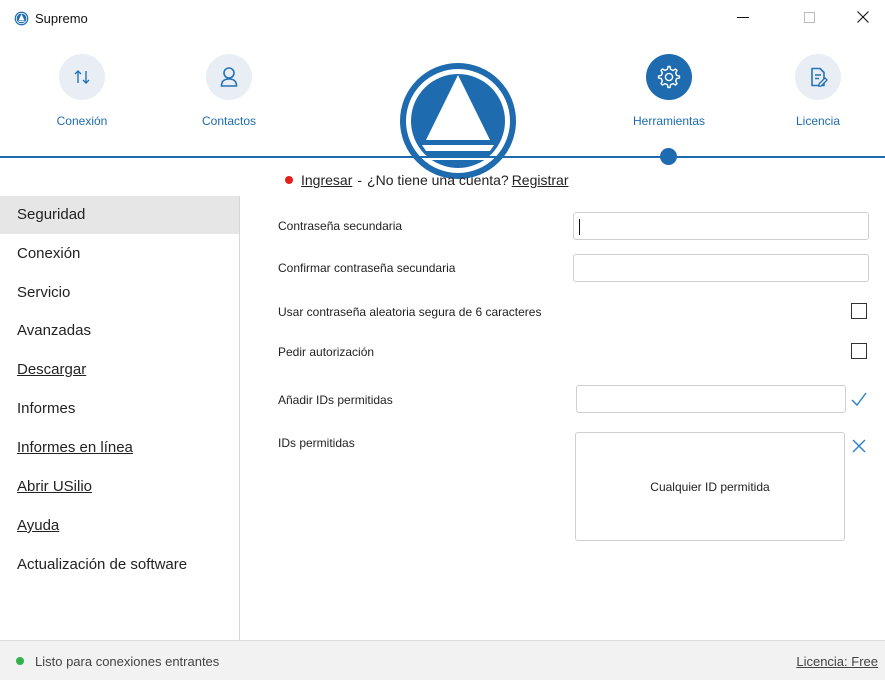  I want to click on no-account-text: ¿No tiene una cuenta?, so click(438, 180).